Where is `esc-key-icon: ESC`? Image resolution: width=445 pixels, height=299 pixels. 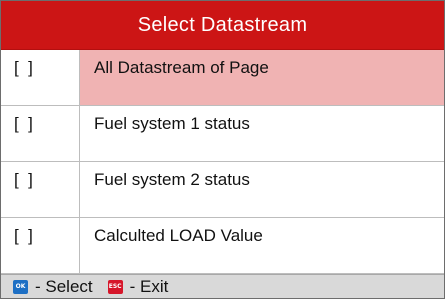 esc-key-icon: ESC is located at coordinates (115, 286).